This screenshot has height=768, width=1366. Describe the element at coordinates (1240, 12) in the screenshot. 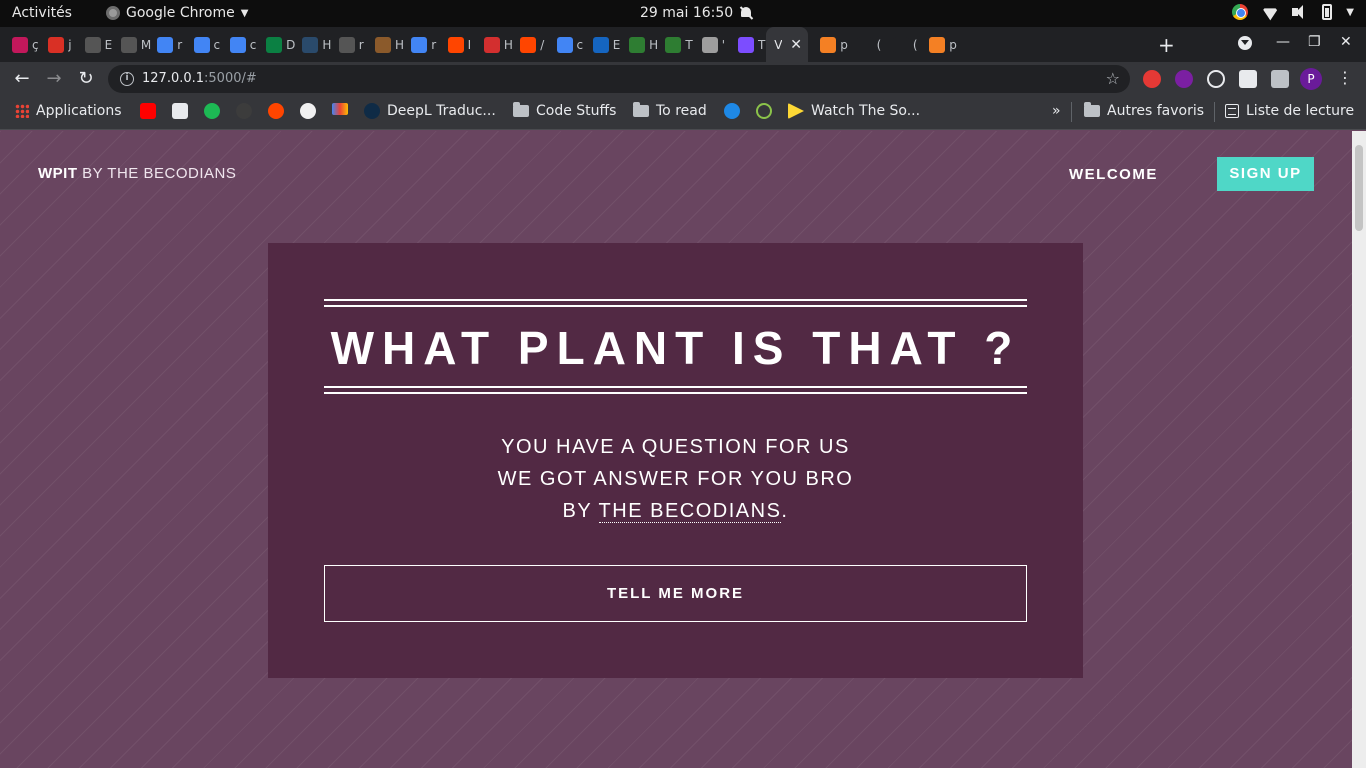

I see `chrome-tray-icon` at that location.